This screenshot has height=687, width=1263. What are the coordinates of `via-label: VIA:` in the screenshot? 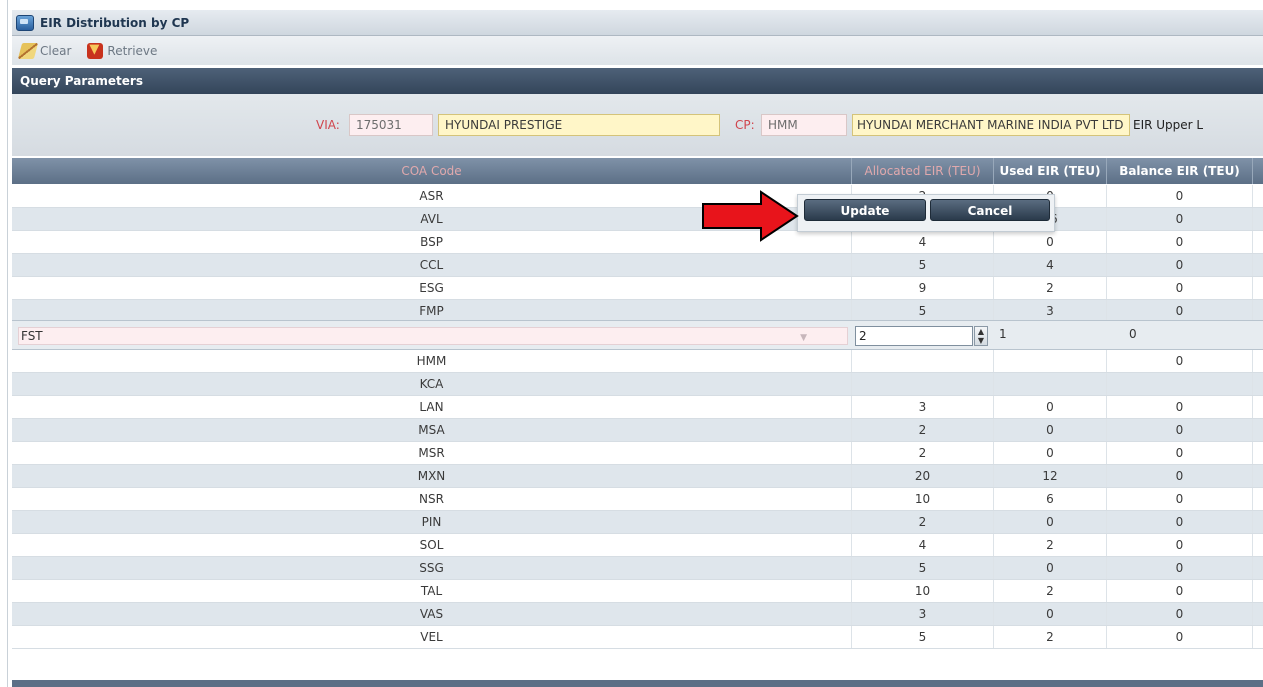 It's located at (328, 125).